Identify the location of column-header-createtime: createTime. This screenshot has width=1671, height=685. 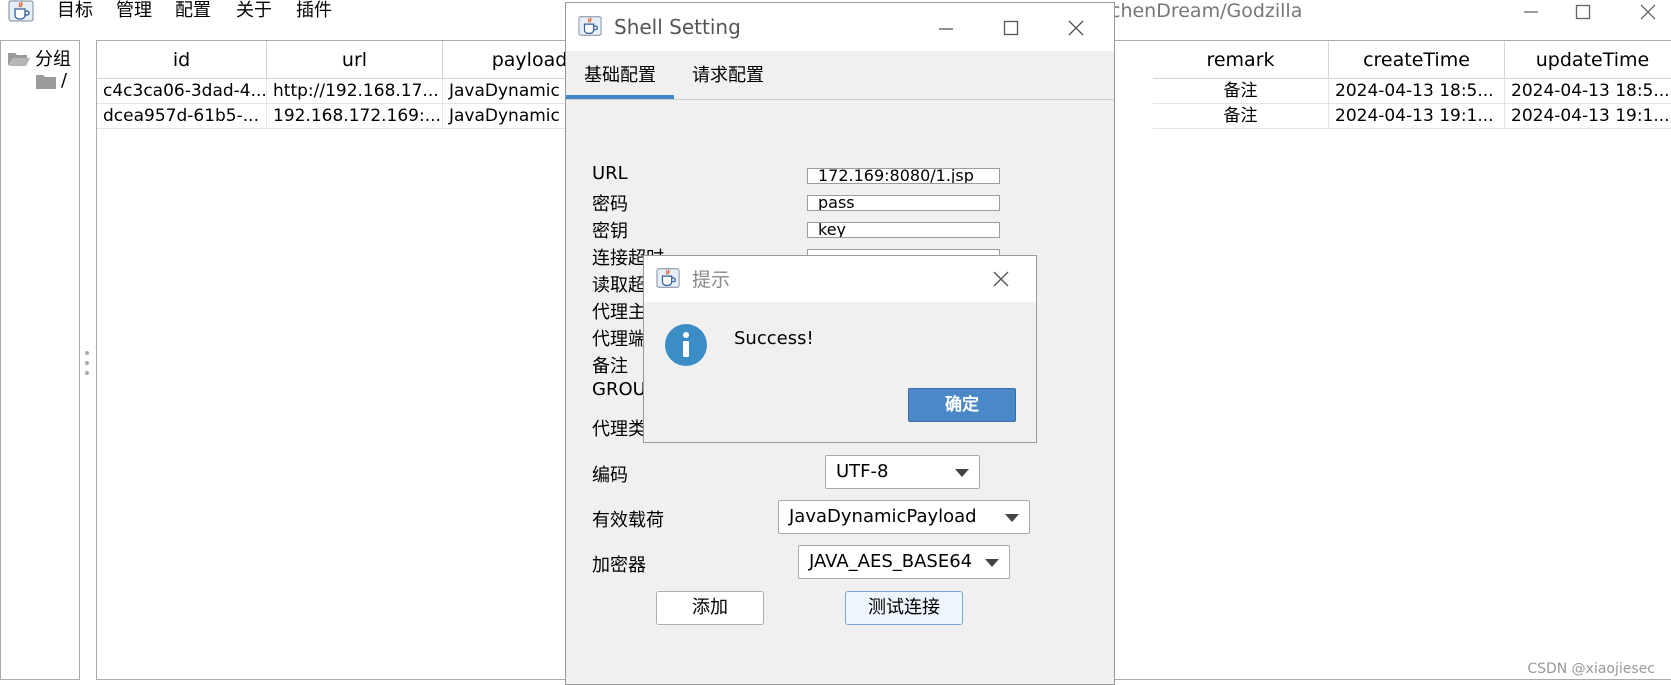
(1417, 60).